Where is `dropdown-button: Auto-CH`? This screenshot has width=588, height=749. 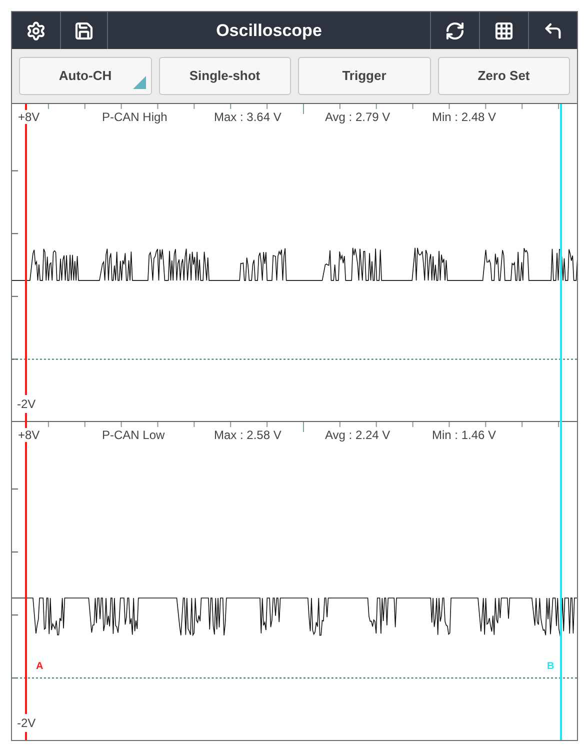
dropdown-button: Auto-CH is located at coordinates (85, 76).